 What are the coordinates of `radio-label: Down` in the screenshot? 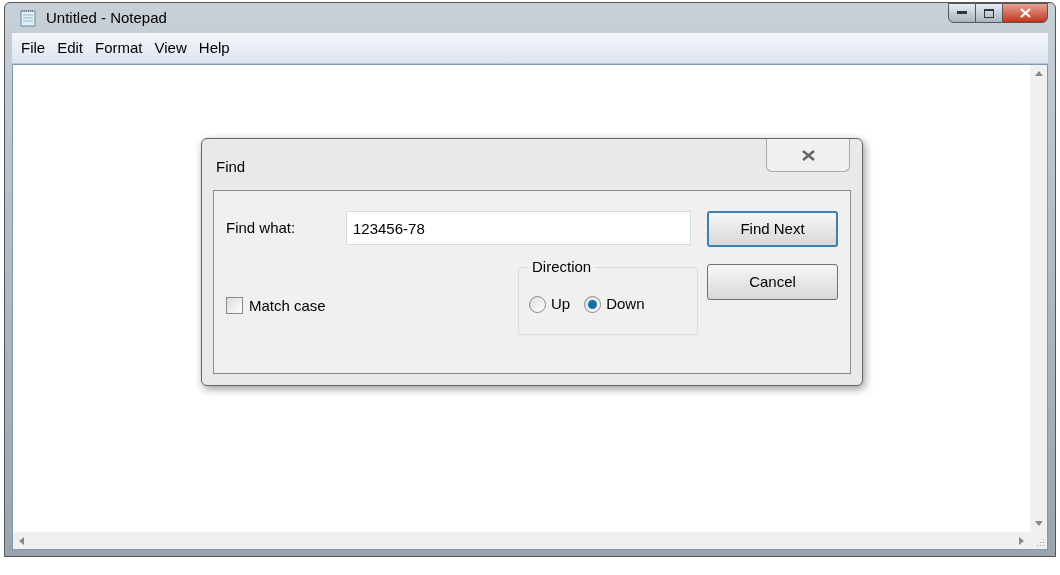 It's located at (625, 303).